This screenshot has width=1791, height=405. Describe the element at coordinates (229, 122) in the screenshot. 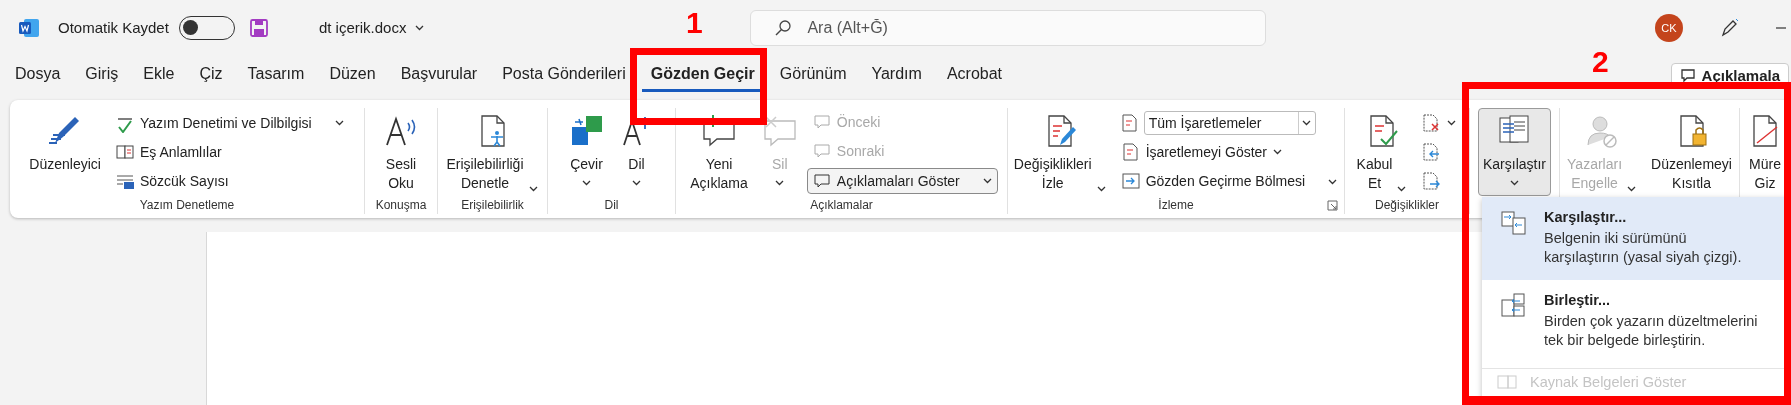

I see `ribbon-button: Yazım Denetimi ve Dilbilgisi` at that location.